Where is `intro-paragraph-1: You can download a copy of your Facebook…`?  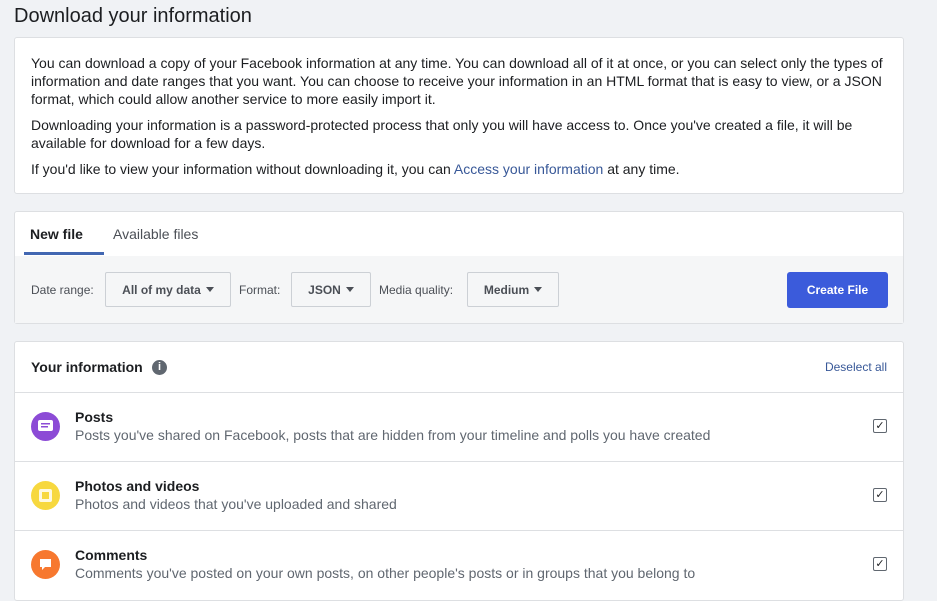
intro-paragraph-1: You can download a copy of your Facebook… is located at coordinates (457, 81).